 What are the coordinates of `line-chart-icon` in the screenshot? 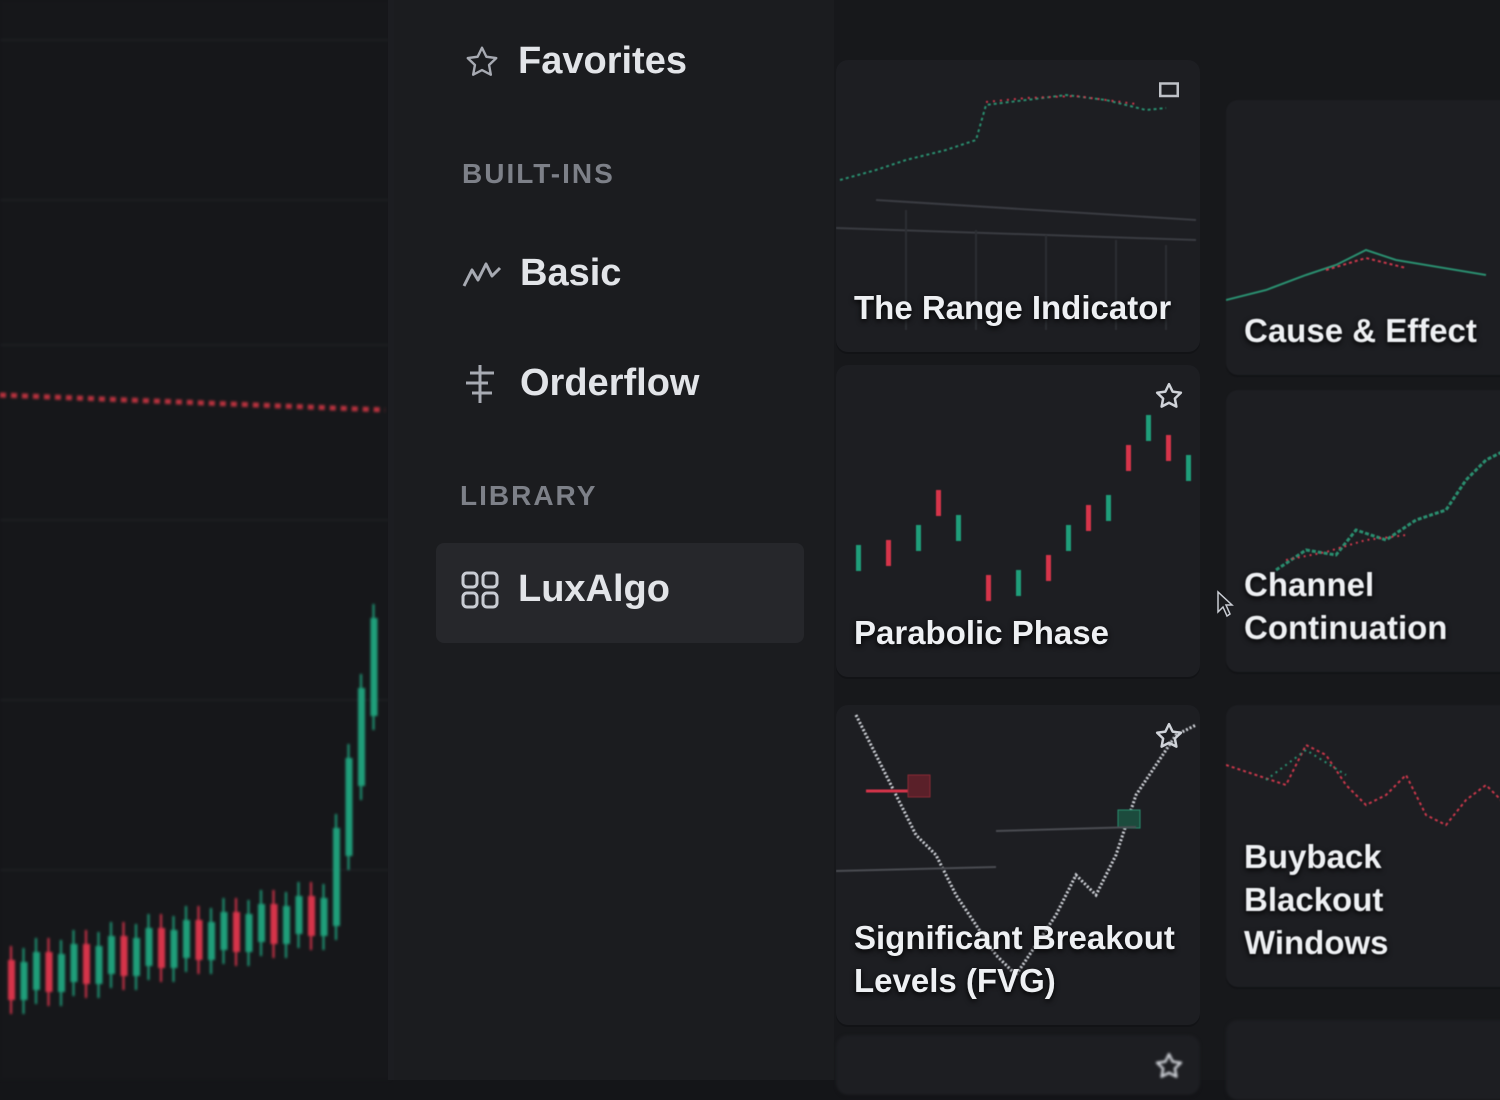 It's located at (482, 274).